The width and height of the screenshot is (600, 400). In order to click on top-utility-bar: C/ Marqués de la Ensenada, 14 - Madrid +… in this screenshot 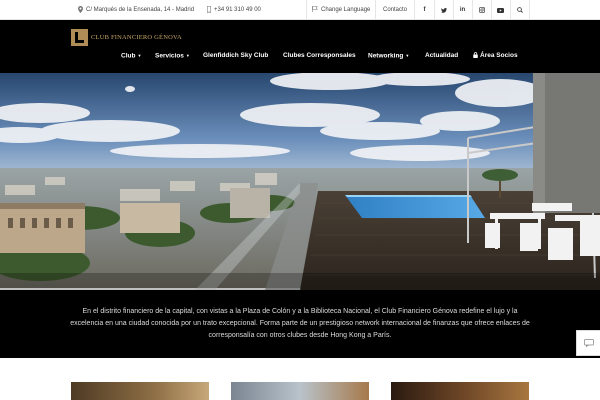, I will do `click(300, 10)`.